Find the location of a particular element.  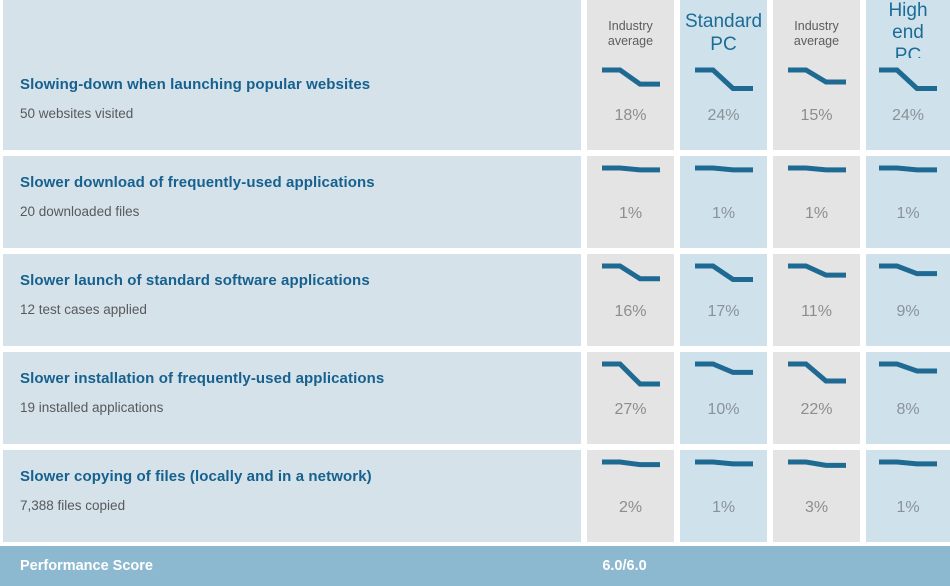

metric-percentage: 17% is located at coordinates (723, 311).